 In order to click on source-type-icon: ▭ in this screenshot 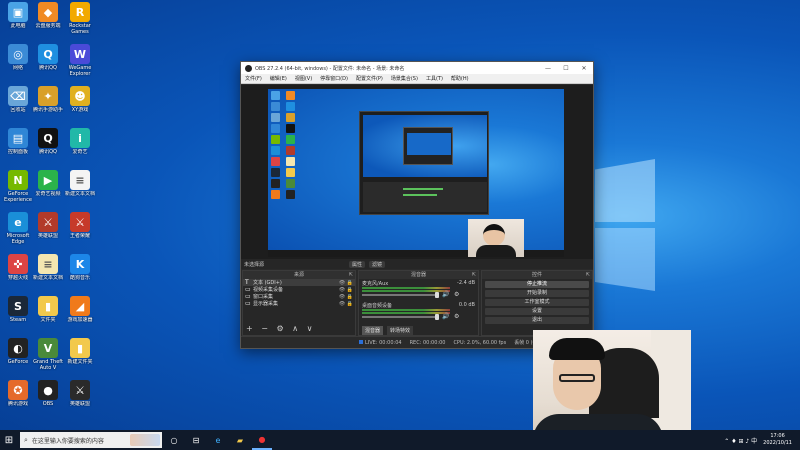, I will do `click(248, 296)`.